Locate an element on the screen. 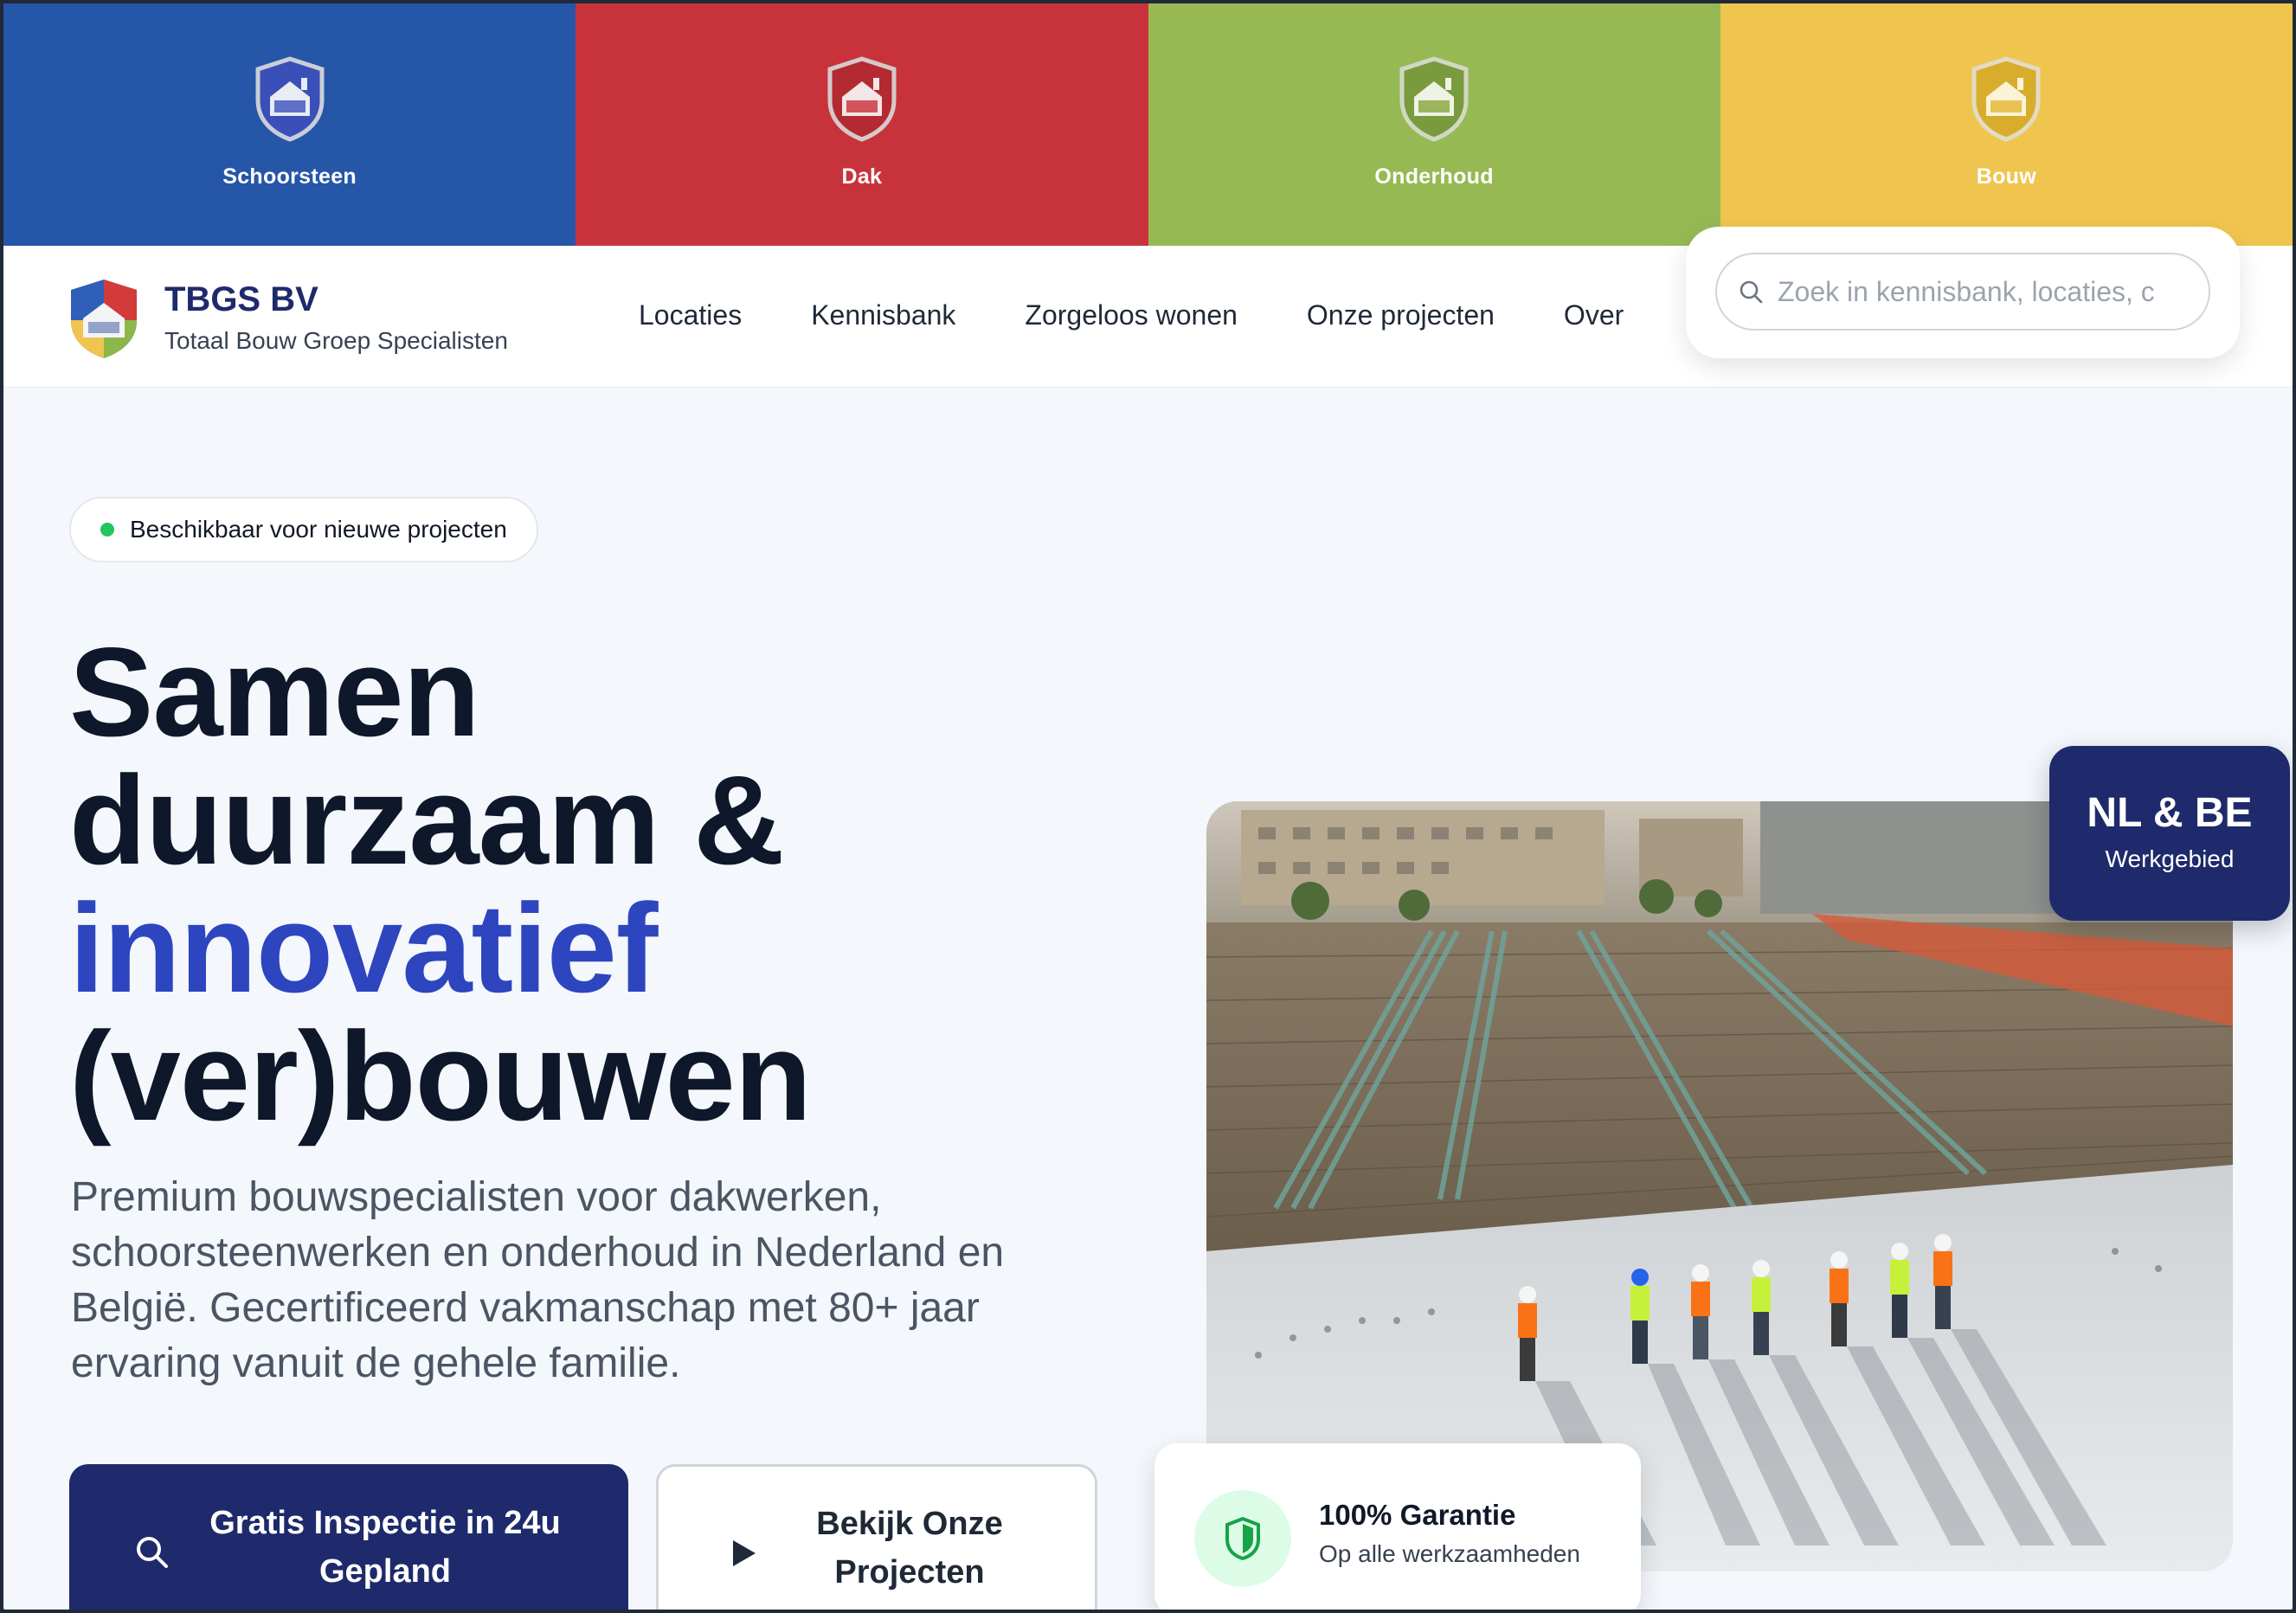 The image size is (2296, 1613). search-field is located at coordinates (1963, 292).